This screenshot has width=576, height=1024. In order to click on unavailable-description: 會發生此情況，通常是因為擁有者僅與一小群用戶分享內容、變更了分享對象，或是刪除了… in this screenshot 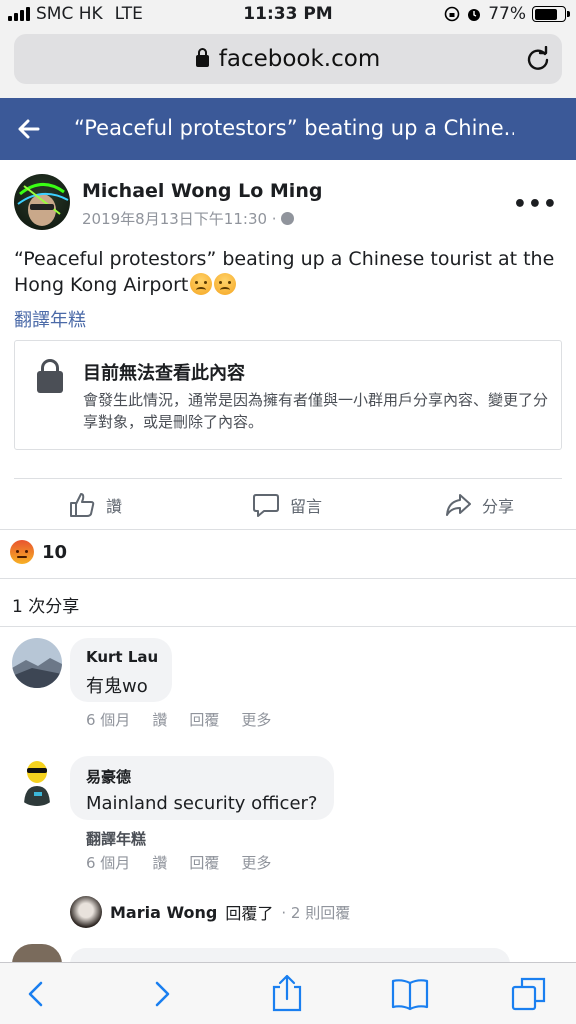, I will do `click(316, 411)`.